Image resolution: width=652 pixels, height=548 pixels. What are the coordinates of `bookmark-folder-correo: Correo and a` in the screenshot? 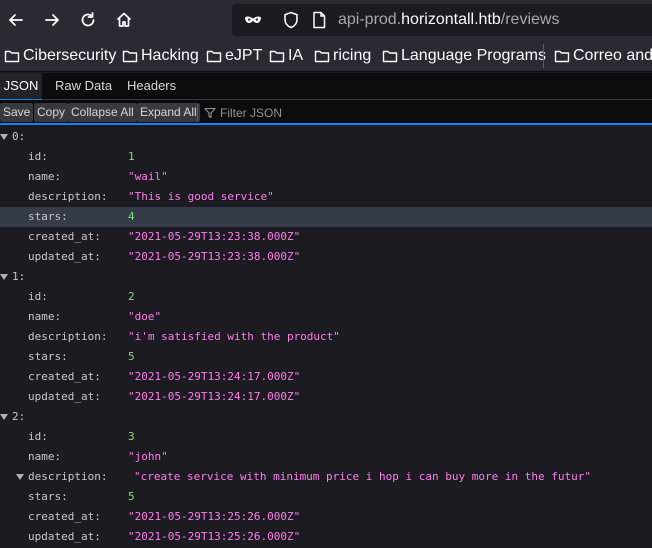 It's located at (603, 56).